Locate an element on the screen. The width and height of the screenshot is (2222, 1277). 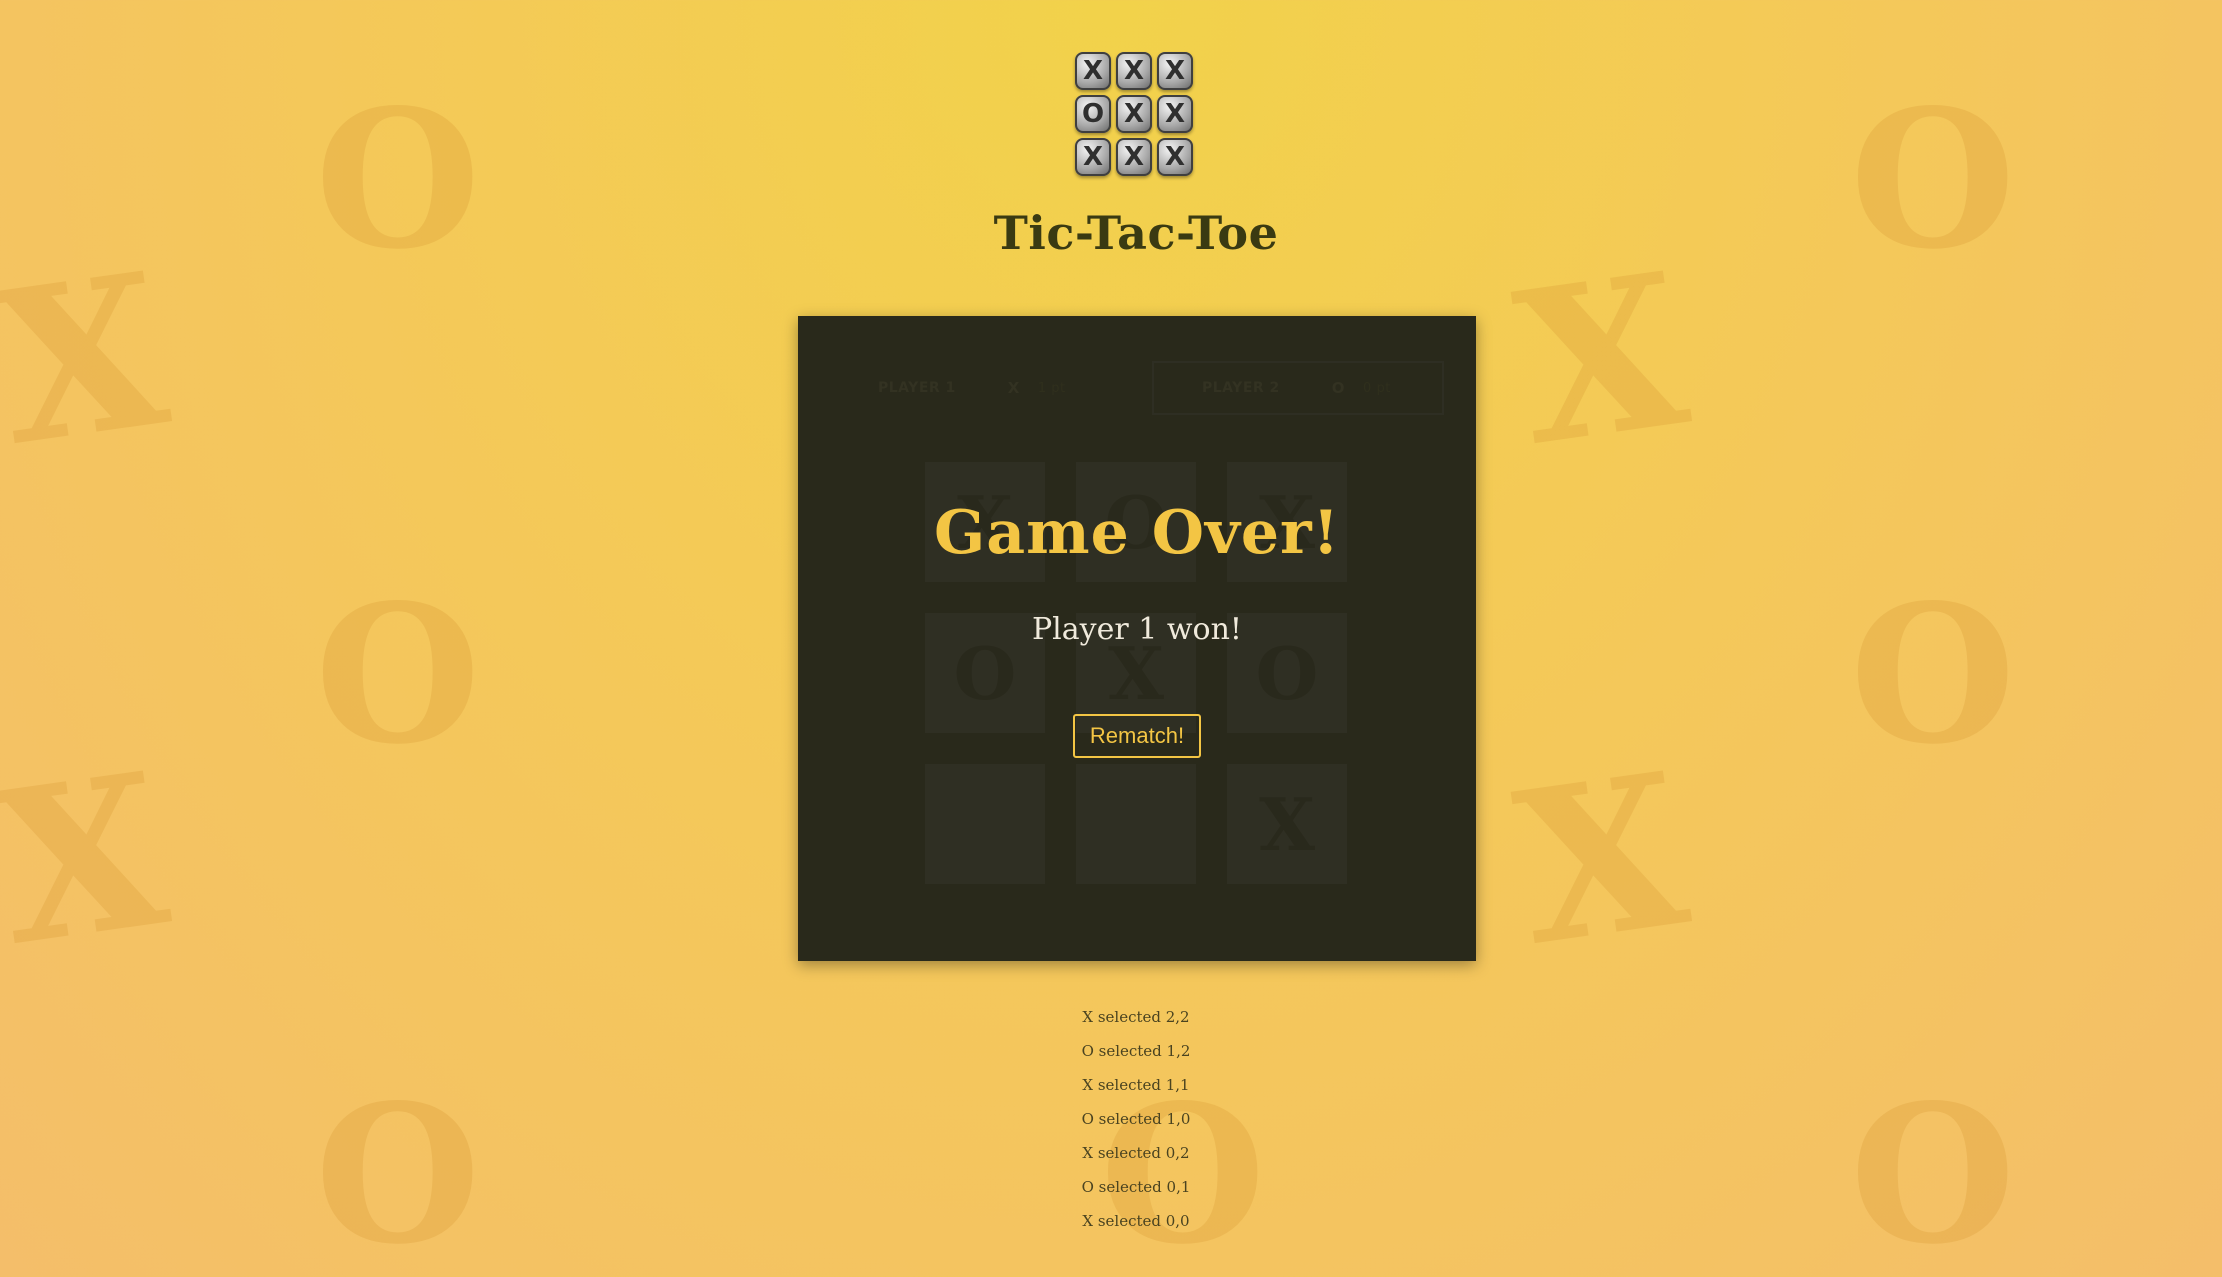
app-logo: X X X O X X X X X is located at coordinates (1137, 116).